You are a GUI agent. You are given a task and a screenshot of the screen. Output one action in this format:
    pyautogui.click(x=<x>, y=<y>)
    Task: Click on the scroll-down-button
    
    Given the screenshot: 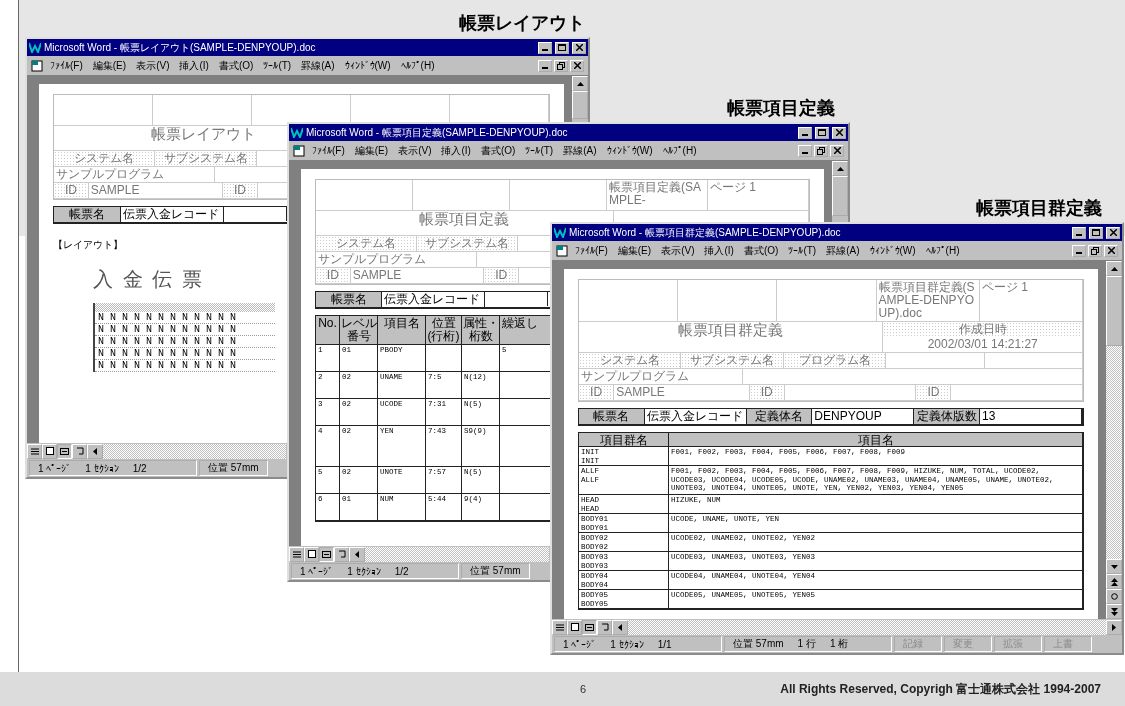 What is the action you would take?
    pyautogui.click(x=1114, y=566)
    